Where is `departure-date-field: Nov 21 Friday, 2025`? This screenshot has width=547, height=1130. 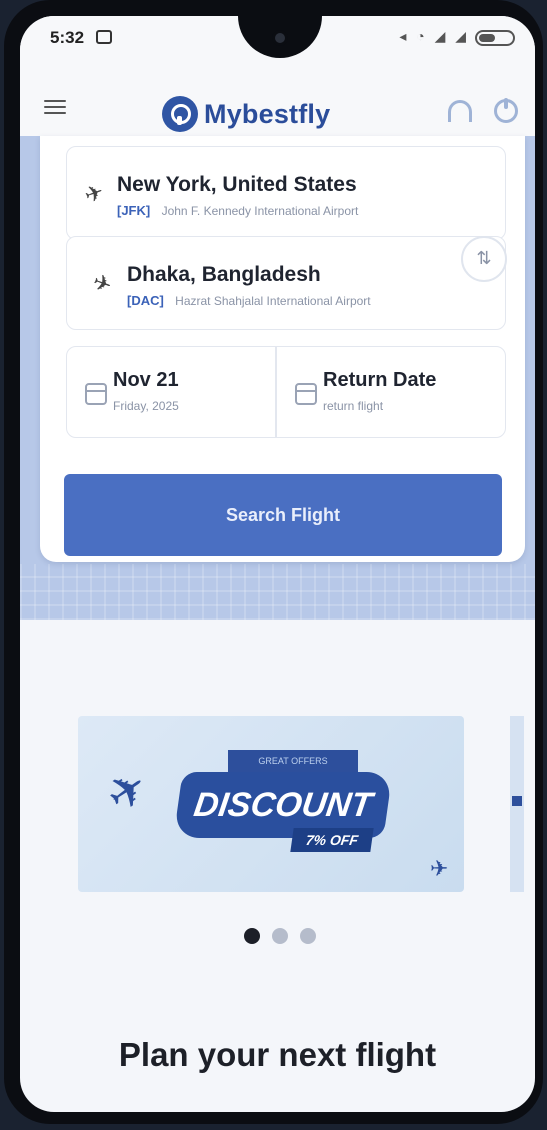
departure-date-field: Nov 21 Friday, 2025 is located at coordinates (171, 392).